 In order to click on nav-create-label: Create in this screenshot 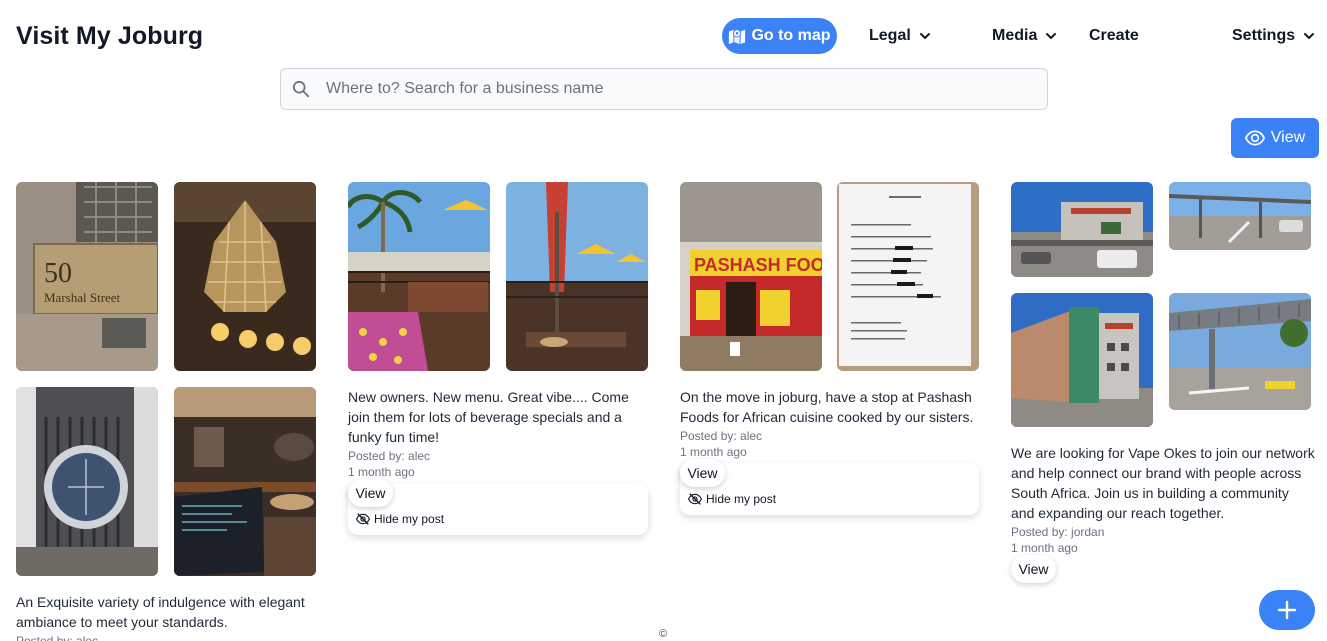, I will do `click(1114, 35)`.